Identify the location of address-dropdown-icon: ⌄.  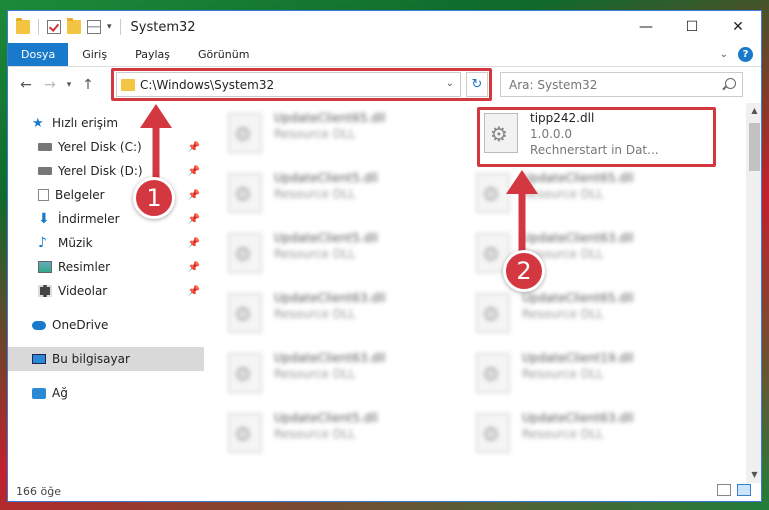
(450, 83).